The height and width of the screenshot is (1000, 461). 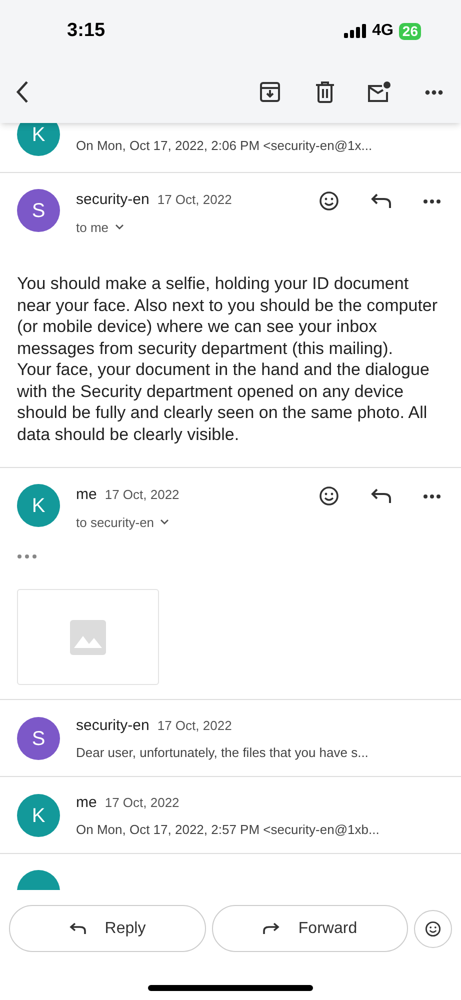 I want to click on trimmed-content-icon, so click(x=27, y=556).